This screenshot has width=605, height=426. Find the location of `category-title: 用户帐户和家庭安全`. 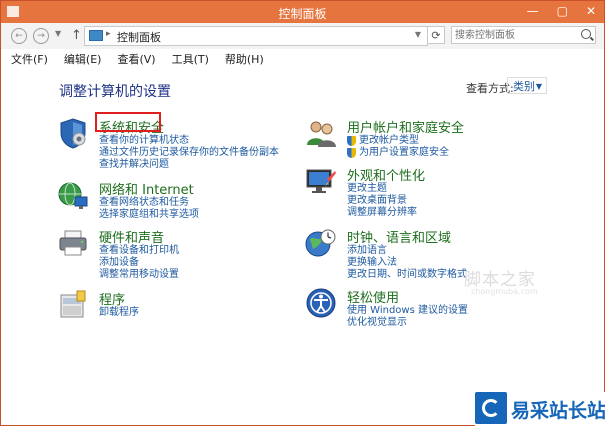

category-title: 用户帐户和家庭安全 is located at coordinates (405, 126).